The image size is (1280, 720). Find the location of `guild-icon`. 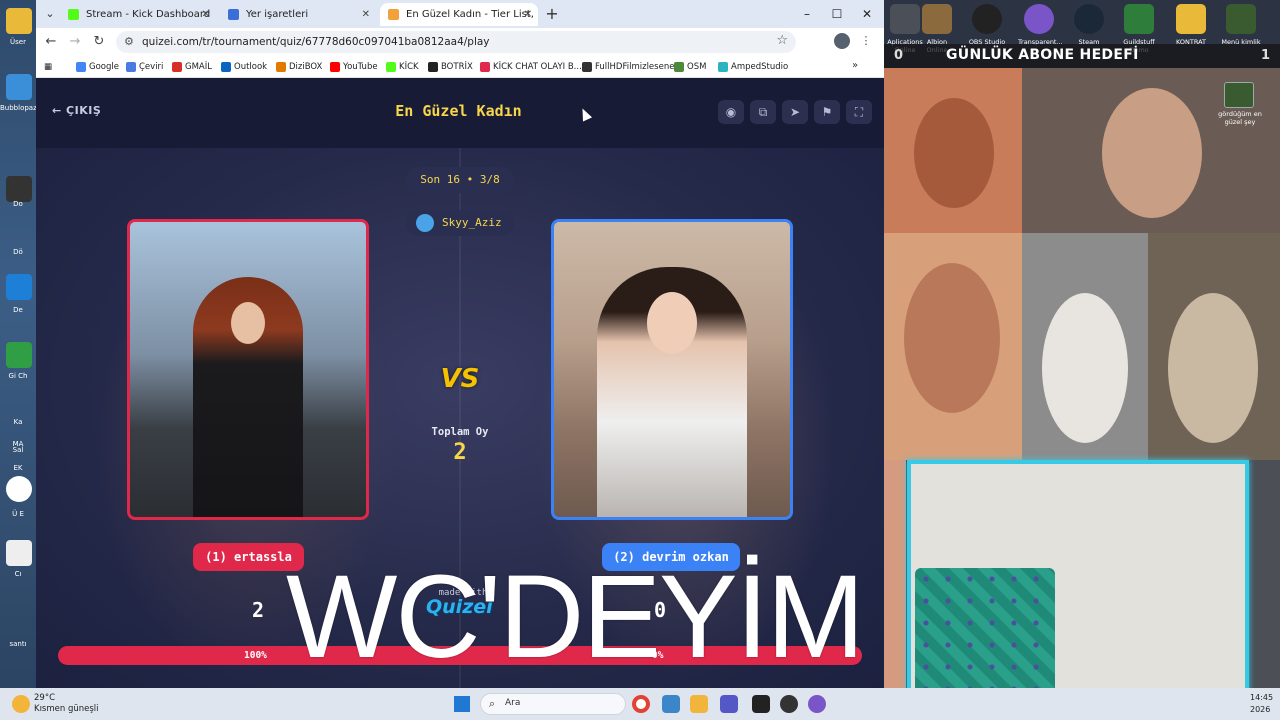

guild-icon is located at coordinates (1139, 19).